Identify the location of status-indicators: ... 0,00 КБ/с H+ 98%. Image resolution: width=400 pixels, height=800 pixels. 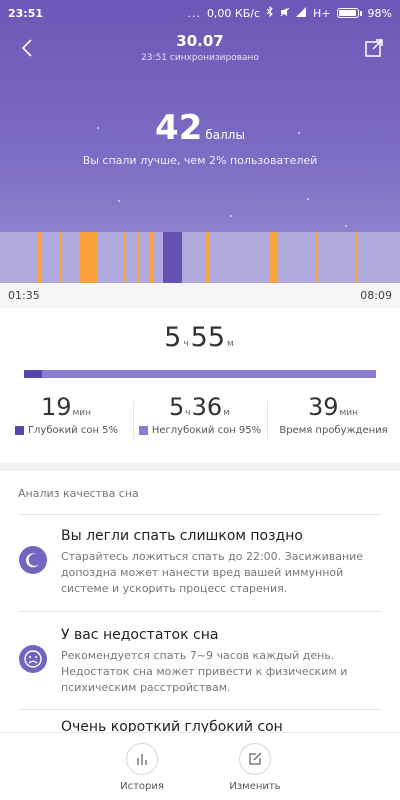
(289, 12).